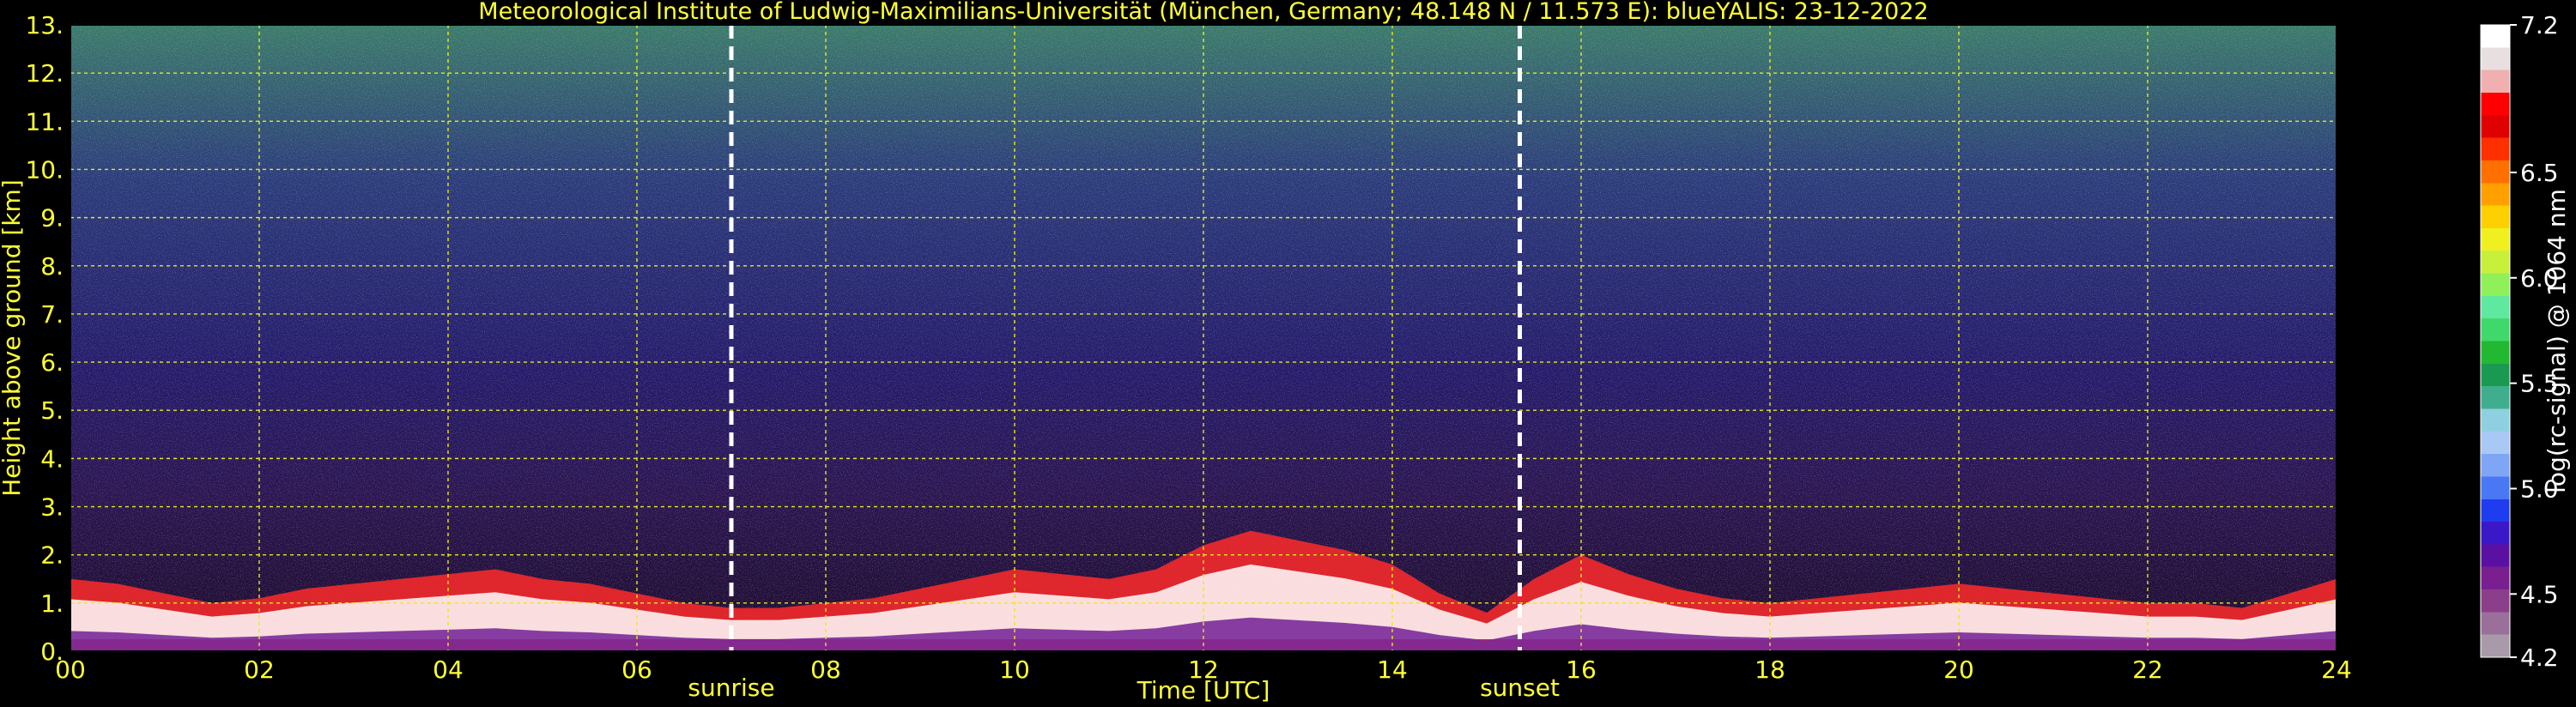  What do you see at coordinates (52, 411) in the screenshot?
I see `y-tick-label: 5.` at bounding box center [52, 411].